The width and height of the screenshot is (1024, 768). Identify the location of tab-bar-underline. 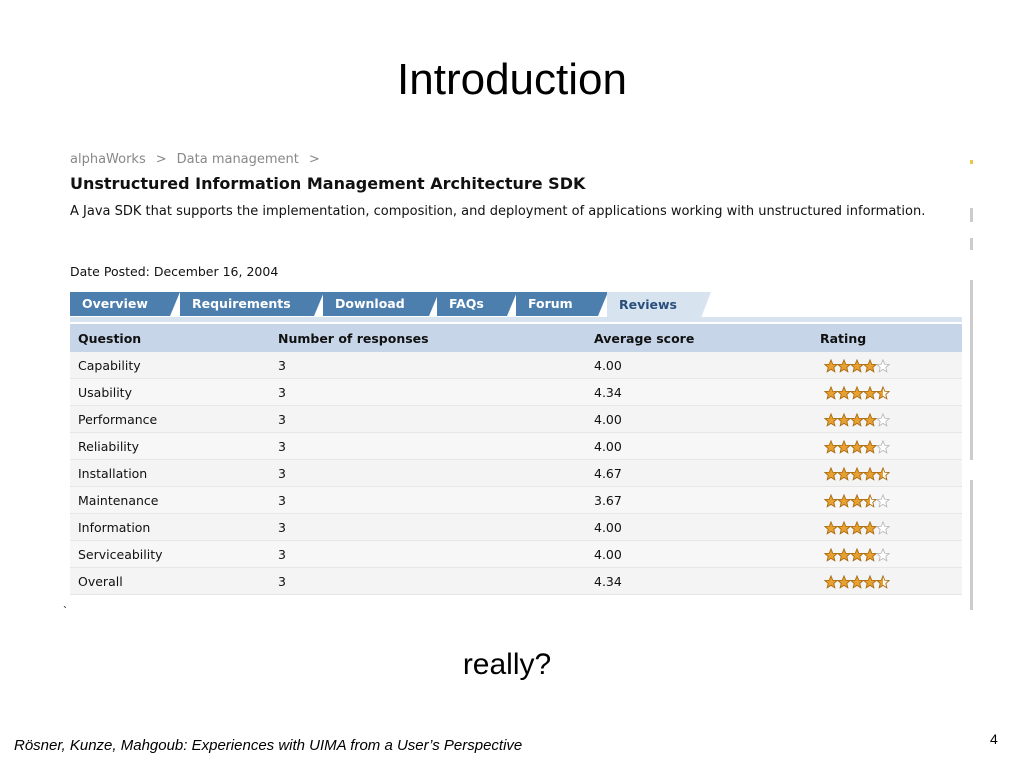
(516, 319).